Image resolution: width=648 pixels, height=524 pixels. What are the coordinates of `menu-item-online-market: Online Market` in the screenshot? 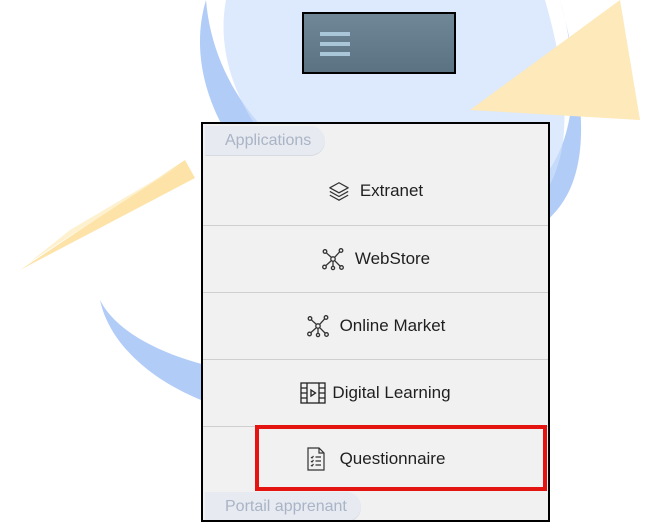 It's located at (375, 326).